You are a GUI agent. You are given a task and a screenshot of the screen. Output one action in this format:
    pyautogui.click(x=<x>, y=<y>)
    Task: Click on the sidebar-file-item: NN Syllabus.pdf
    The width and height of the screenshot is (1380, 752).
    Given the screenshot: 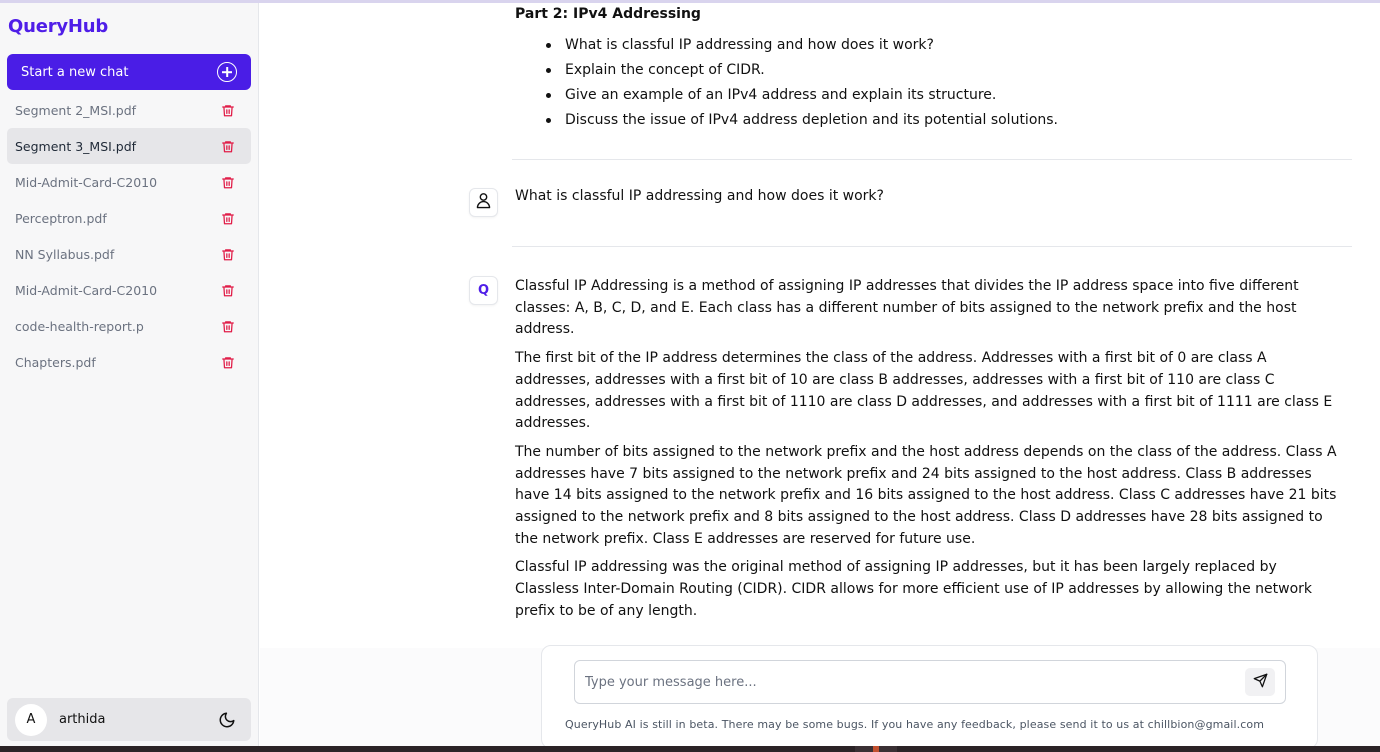 What is the action you would take?
    pyautogui.click(x=129, y=254)
    